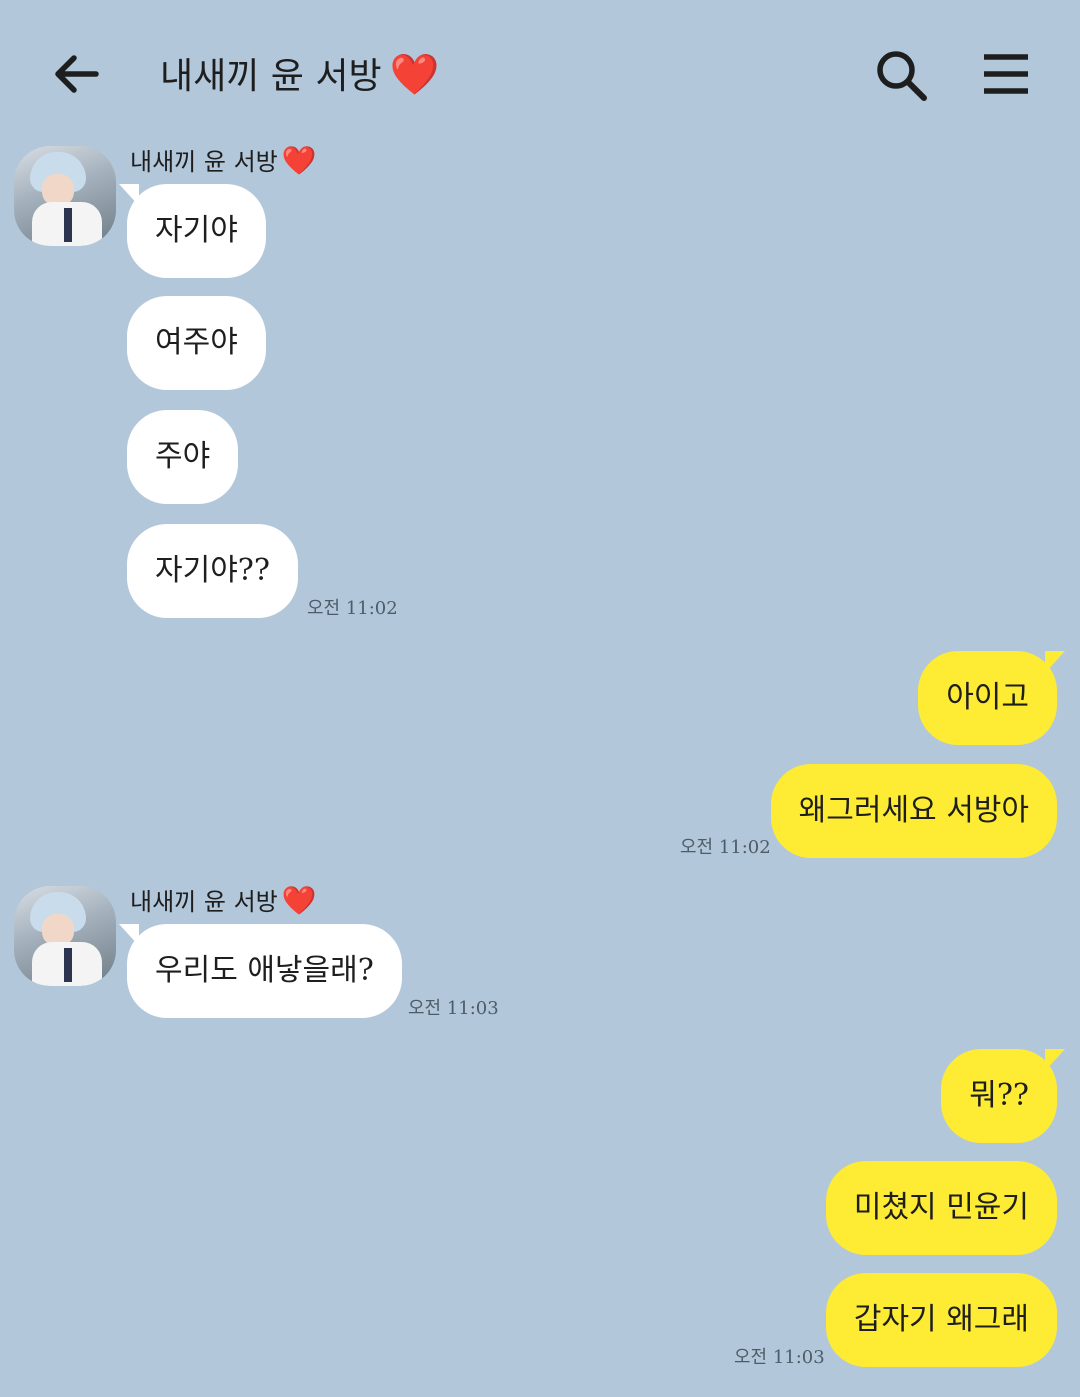 This screenshot has height=1397, width=1080. What do you see at coordinates (913, 811) in the screenshot?
I see `outgoing-message-bubble: 왜그러세요 서방아` at bounding box center [913, 811].